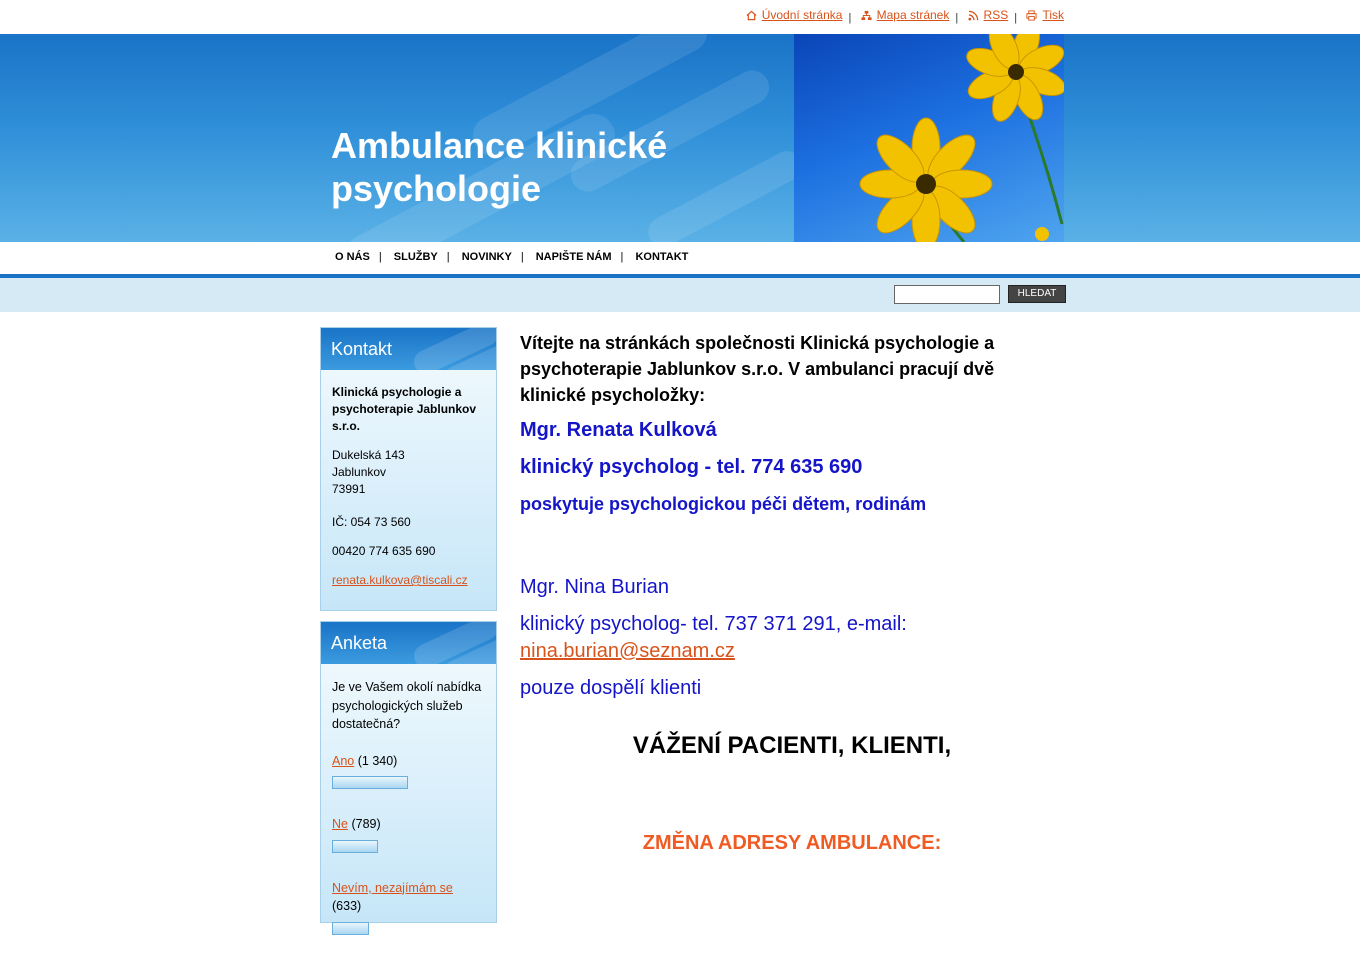 This screenshot has width=1360, height=973. Describe the element at coordinates (792, 745) in the screenshot. I see `greeting-heading: VÁŽENÍ PACIENTI, KLIENTI,` at that location.